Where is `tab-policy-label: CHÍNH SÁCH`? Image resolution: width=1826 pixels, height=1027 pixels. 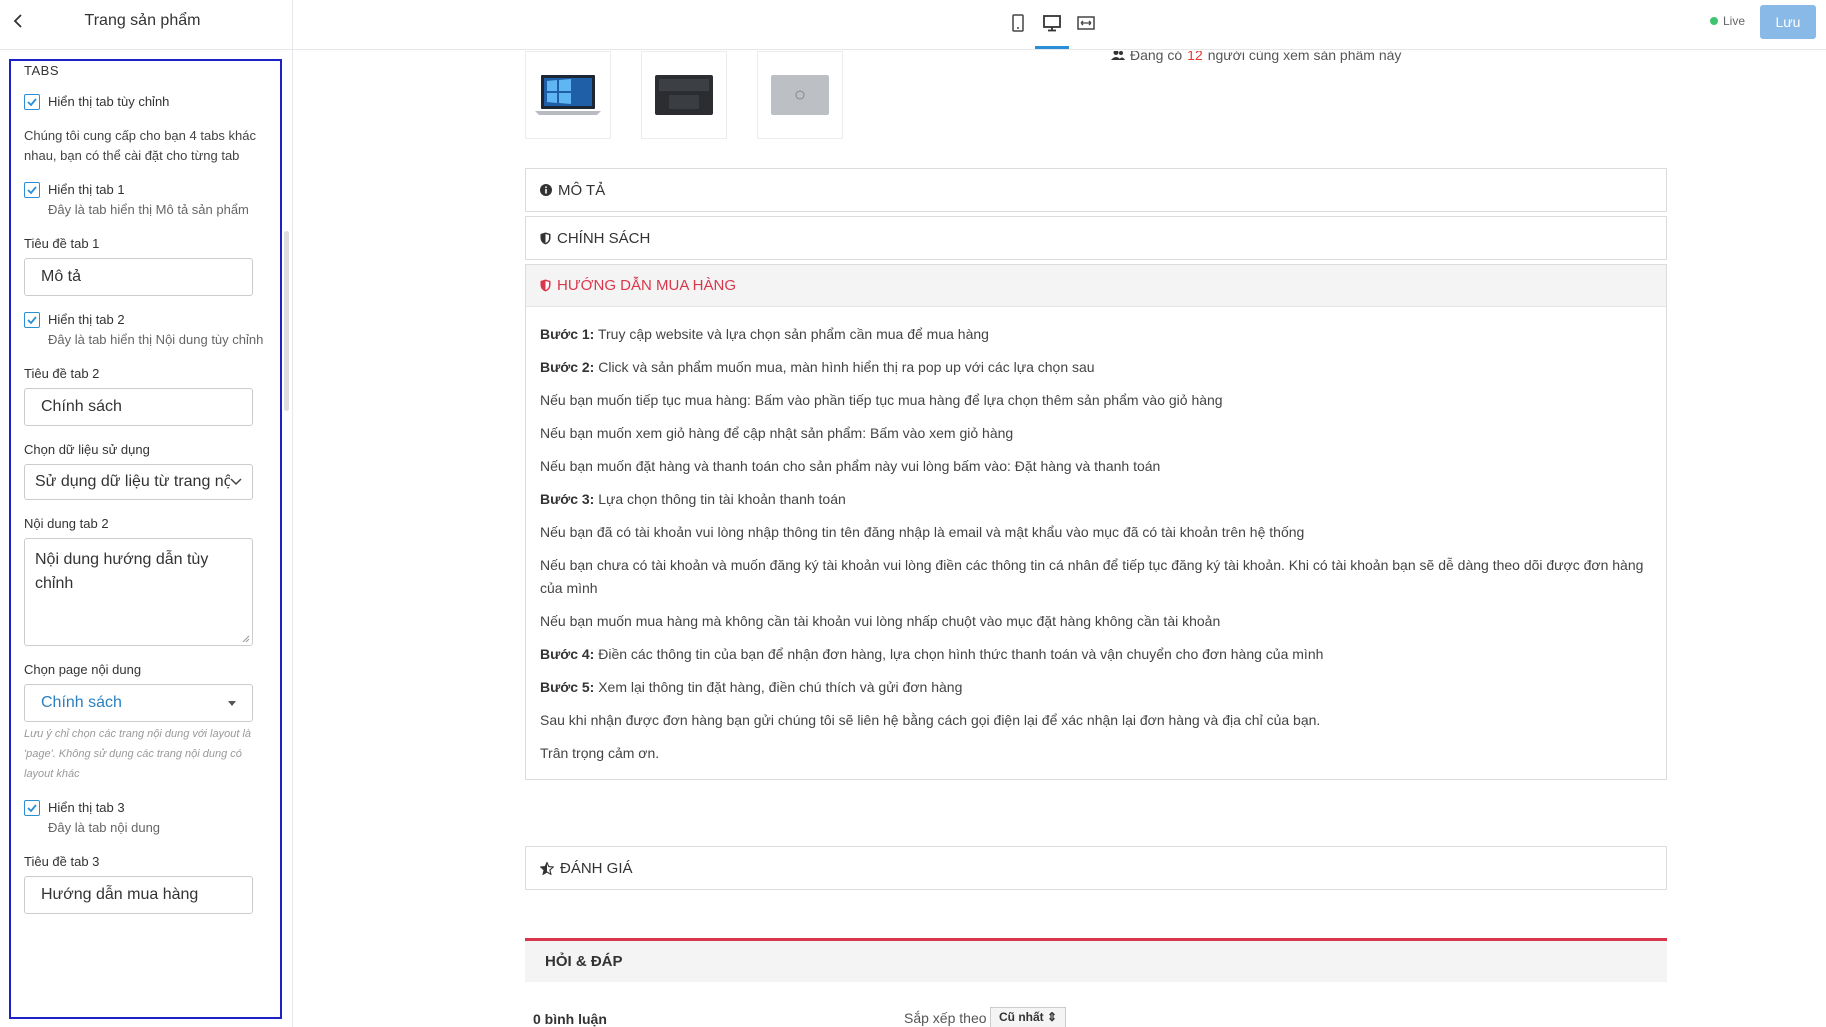 tab-policy-label: CHÍNH SÁCH is located at coordinates (604, 238).